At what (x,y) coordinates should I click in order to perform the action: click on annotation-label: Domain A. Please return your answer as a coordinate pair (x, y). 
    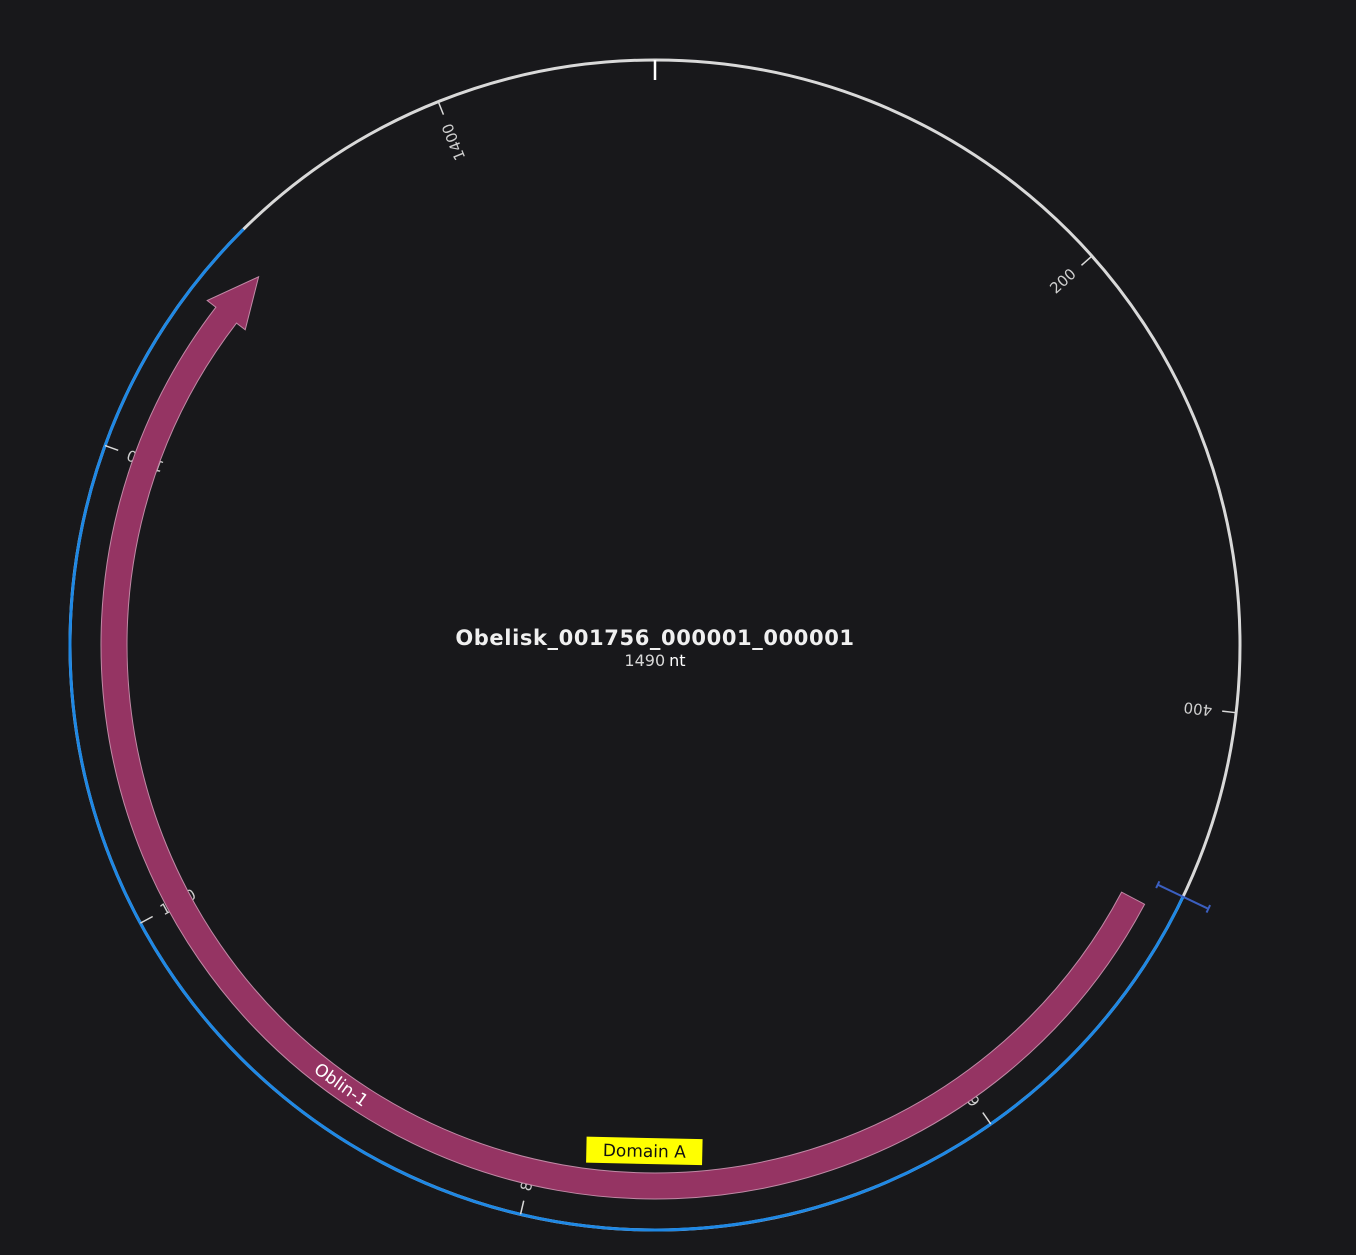
    Looking at the image, I should click on (645, 1152).